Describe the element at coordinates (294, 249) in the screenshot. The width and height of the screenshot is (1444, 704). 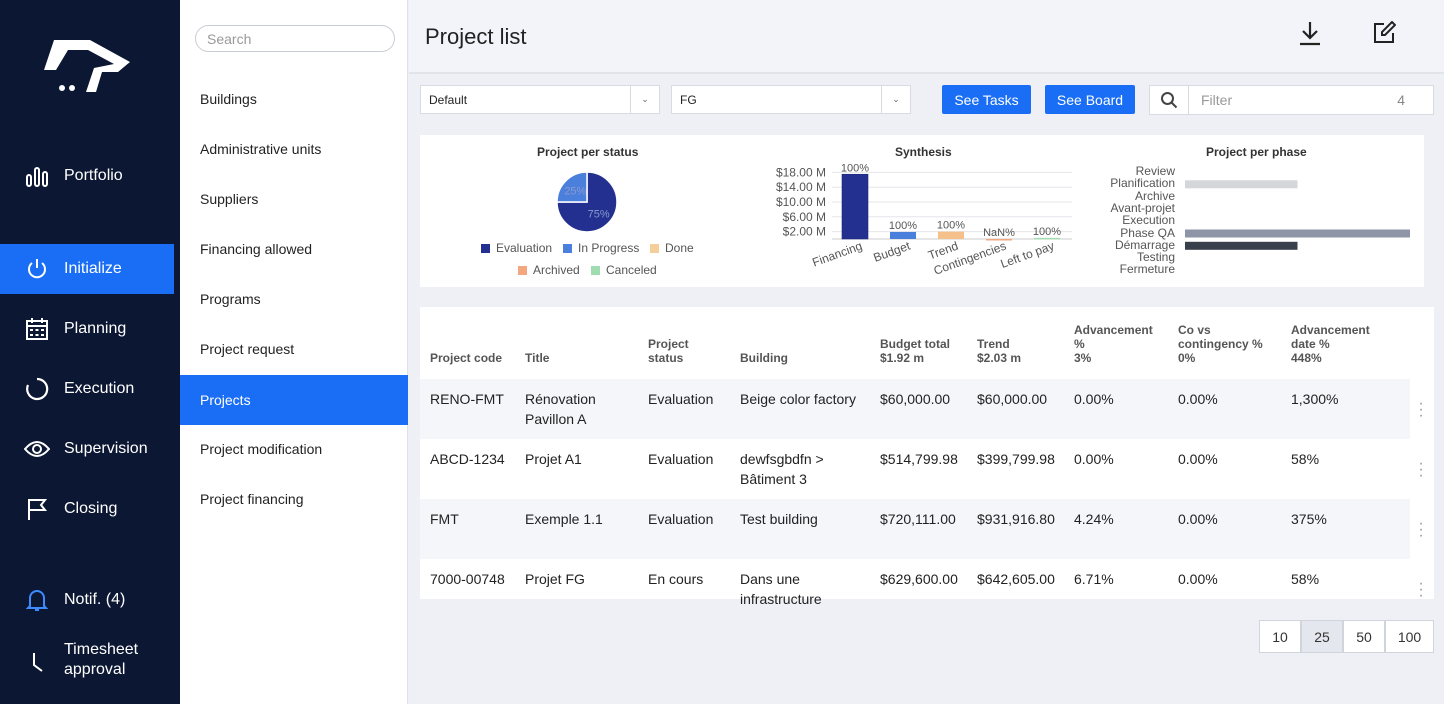
I see `submenu-item-financing-allowed: Financing allowed` at that location.